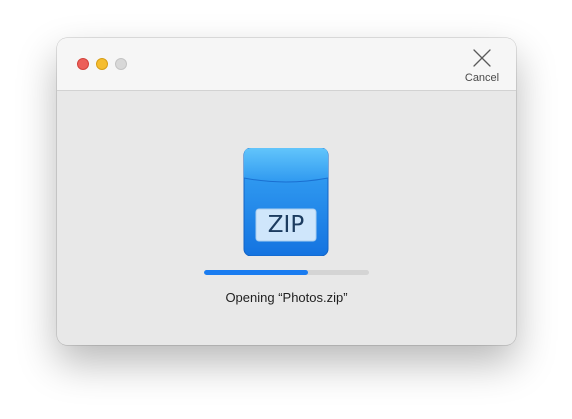 The image size is (572, 419). I want to click on zip-archive-icon: ZIP, so click(286, 202).